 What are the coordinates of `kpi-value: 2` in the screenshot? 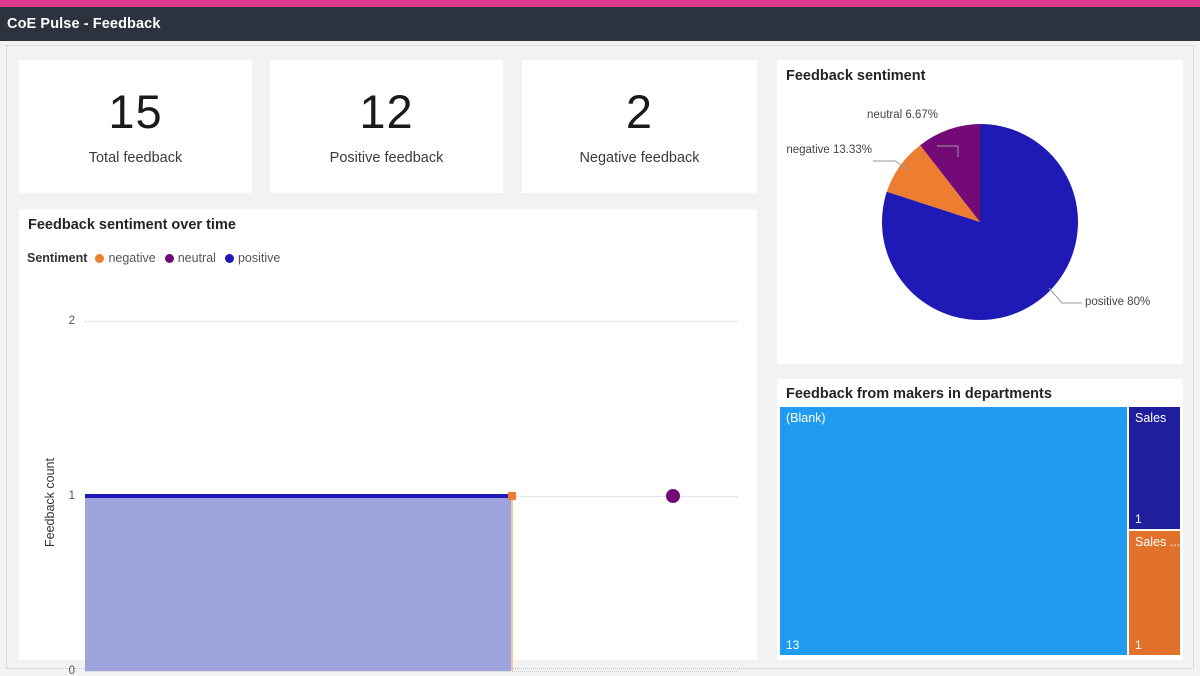 It's located at (639, 111).